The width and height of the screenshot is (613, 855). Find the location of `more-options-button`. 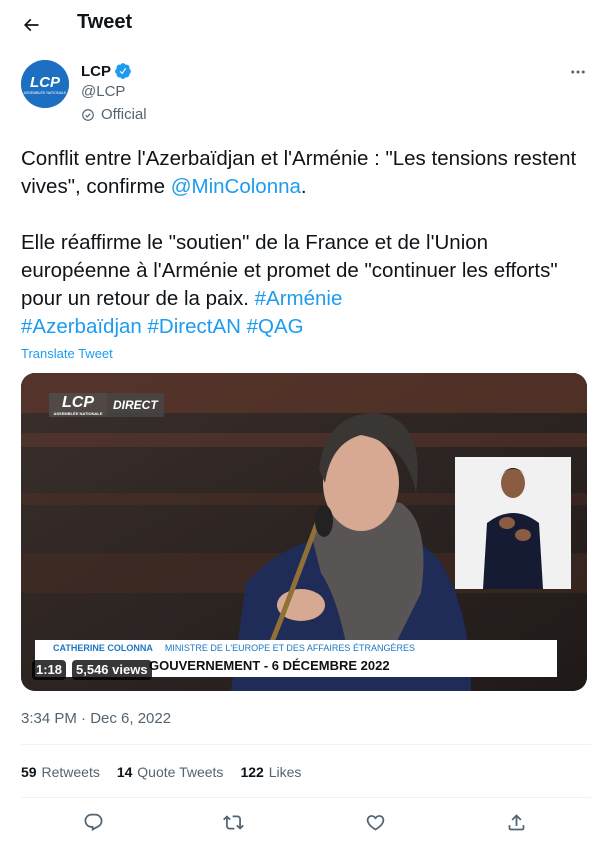

more-options-button is located at coordinates (578, 72).